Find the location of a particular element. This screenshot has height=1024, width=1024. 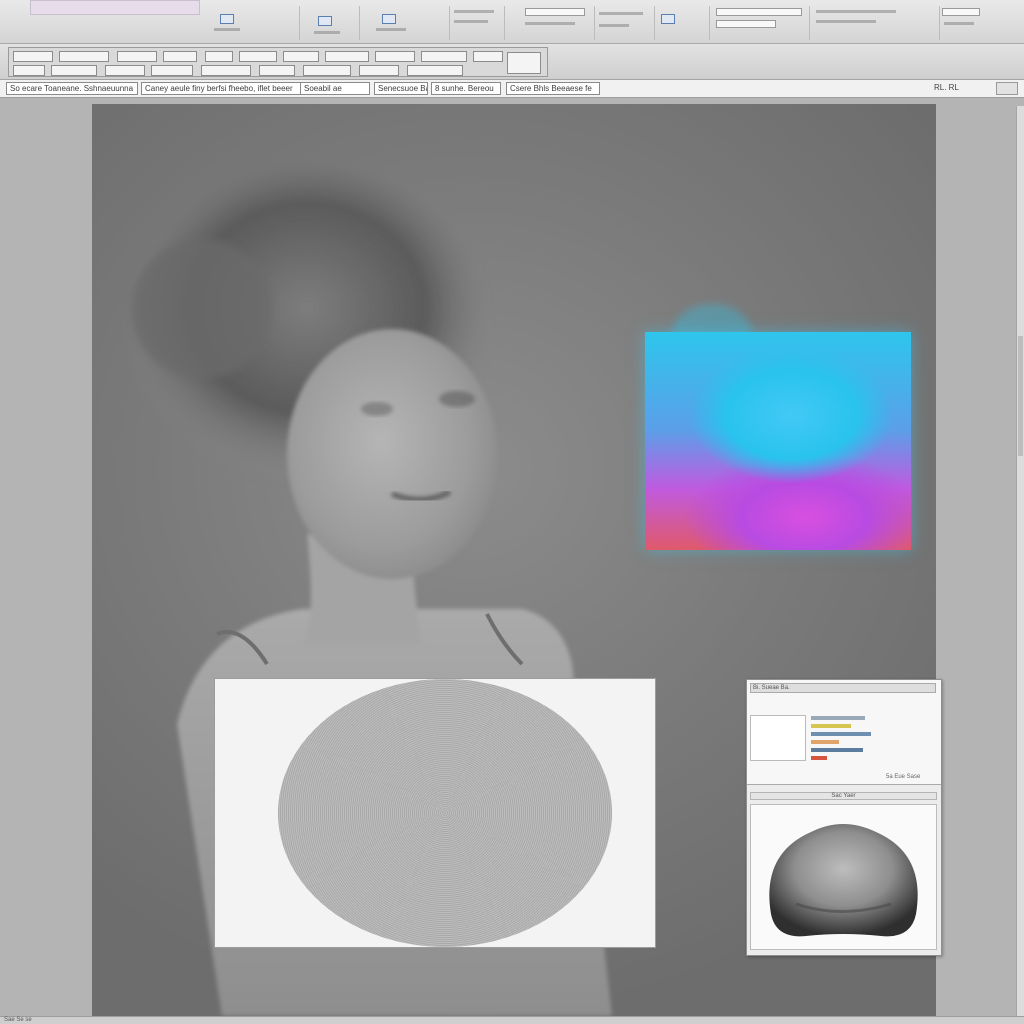

textured-disc is located at coordinates (445, 813).